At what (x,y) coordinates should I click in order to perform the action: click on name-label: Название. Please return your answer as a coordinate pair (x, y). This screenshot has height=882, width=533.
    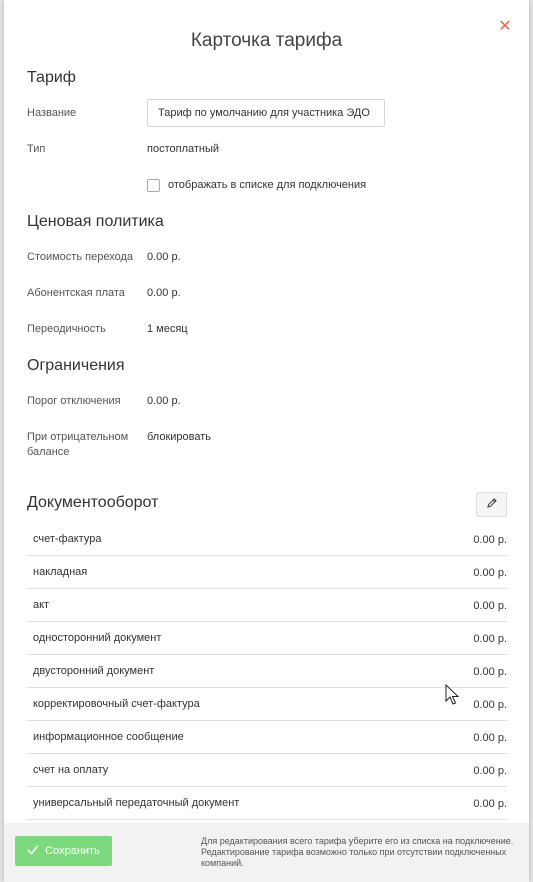
    Looking at the image, I should click on (52, 113).